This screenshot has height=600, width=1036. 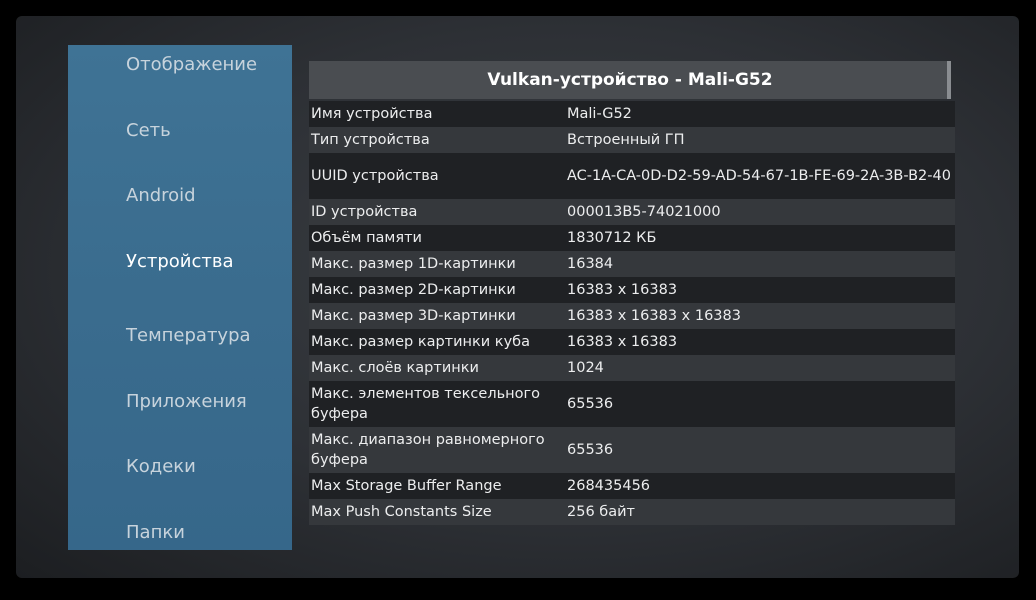 I want to click on row-value: 16383 x 16383 x 16383, so click(x=654, y=316).